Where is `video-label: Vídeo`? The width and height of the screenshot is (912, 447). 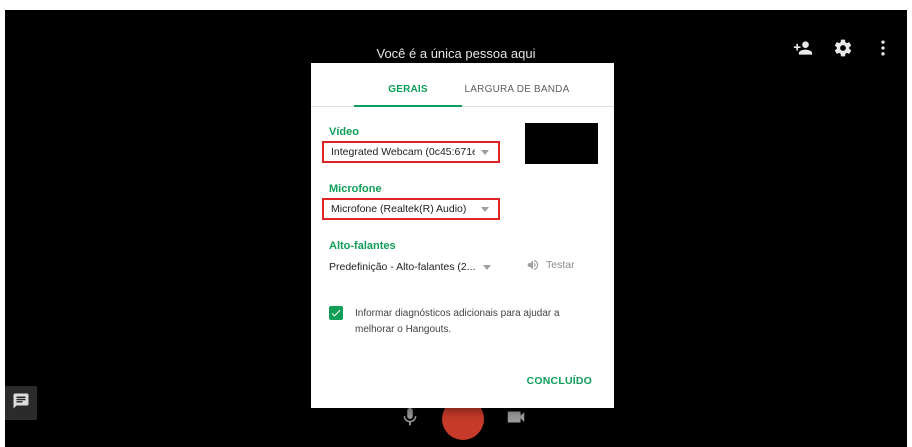 video-label: Vídeo is located at coordinates (344, 132).